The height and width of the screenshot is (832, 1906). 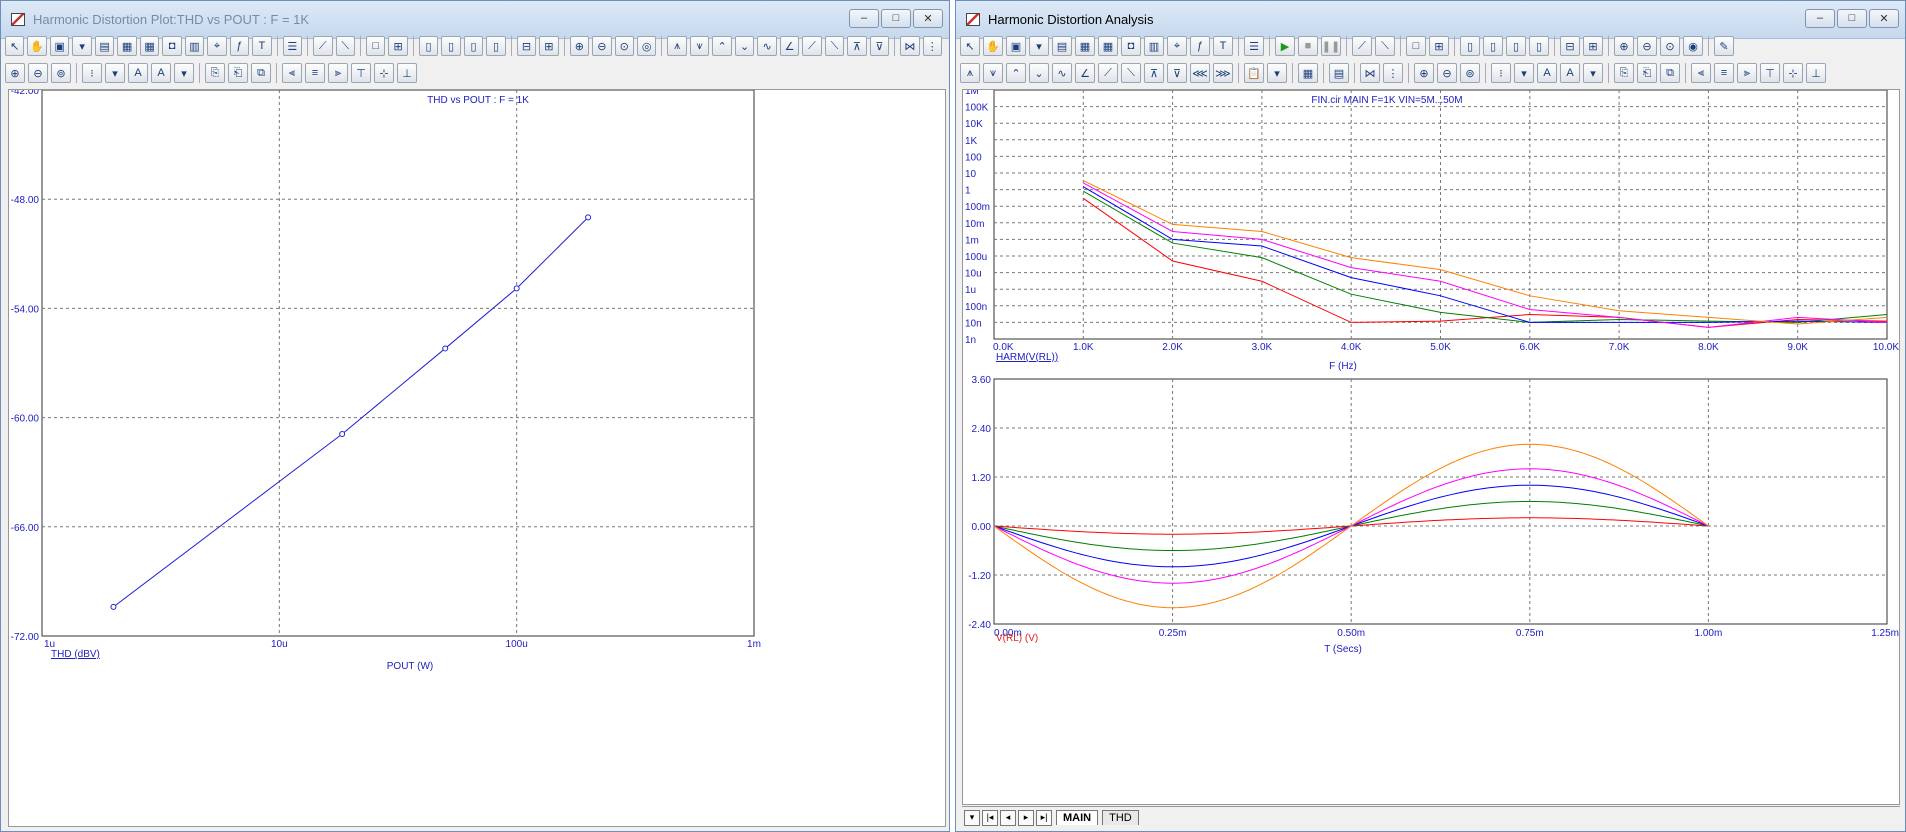 What do you see at coordinates (75, 654) in the screenshot?
I see `y-axis-label: THD (dBV)` at bounding box center [75, 654].